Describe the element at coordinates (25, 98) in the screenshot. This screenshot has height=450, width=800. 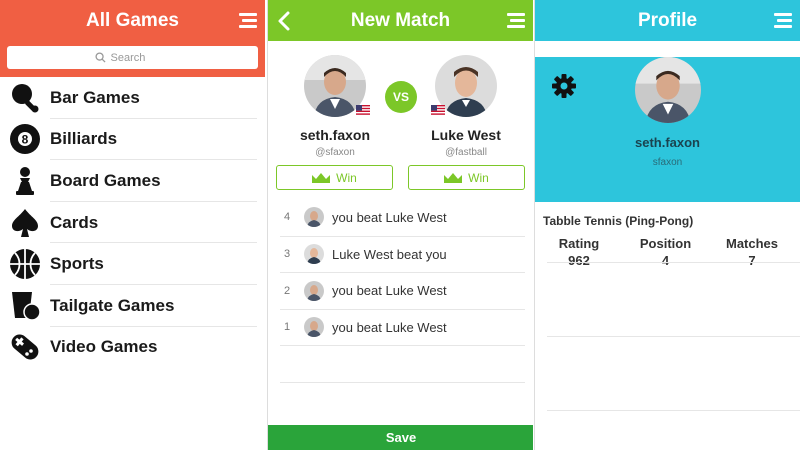
I see `ping-pong-paddle-icon` at that location.